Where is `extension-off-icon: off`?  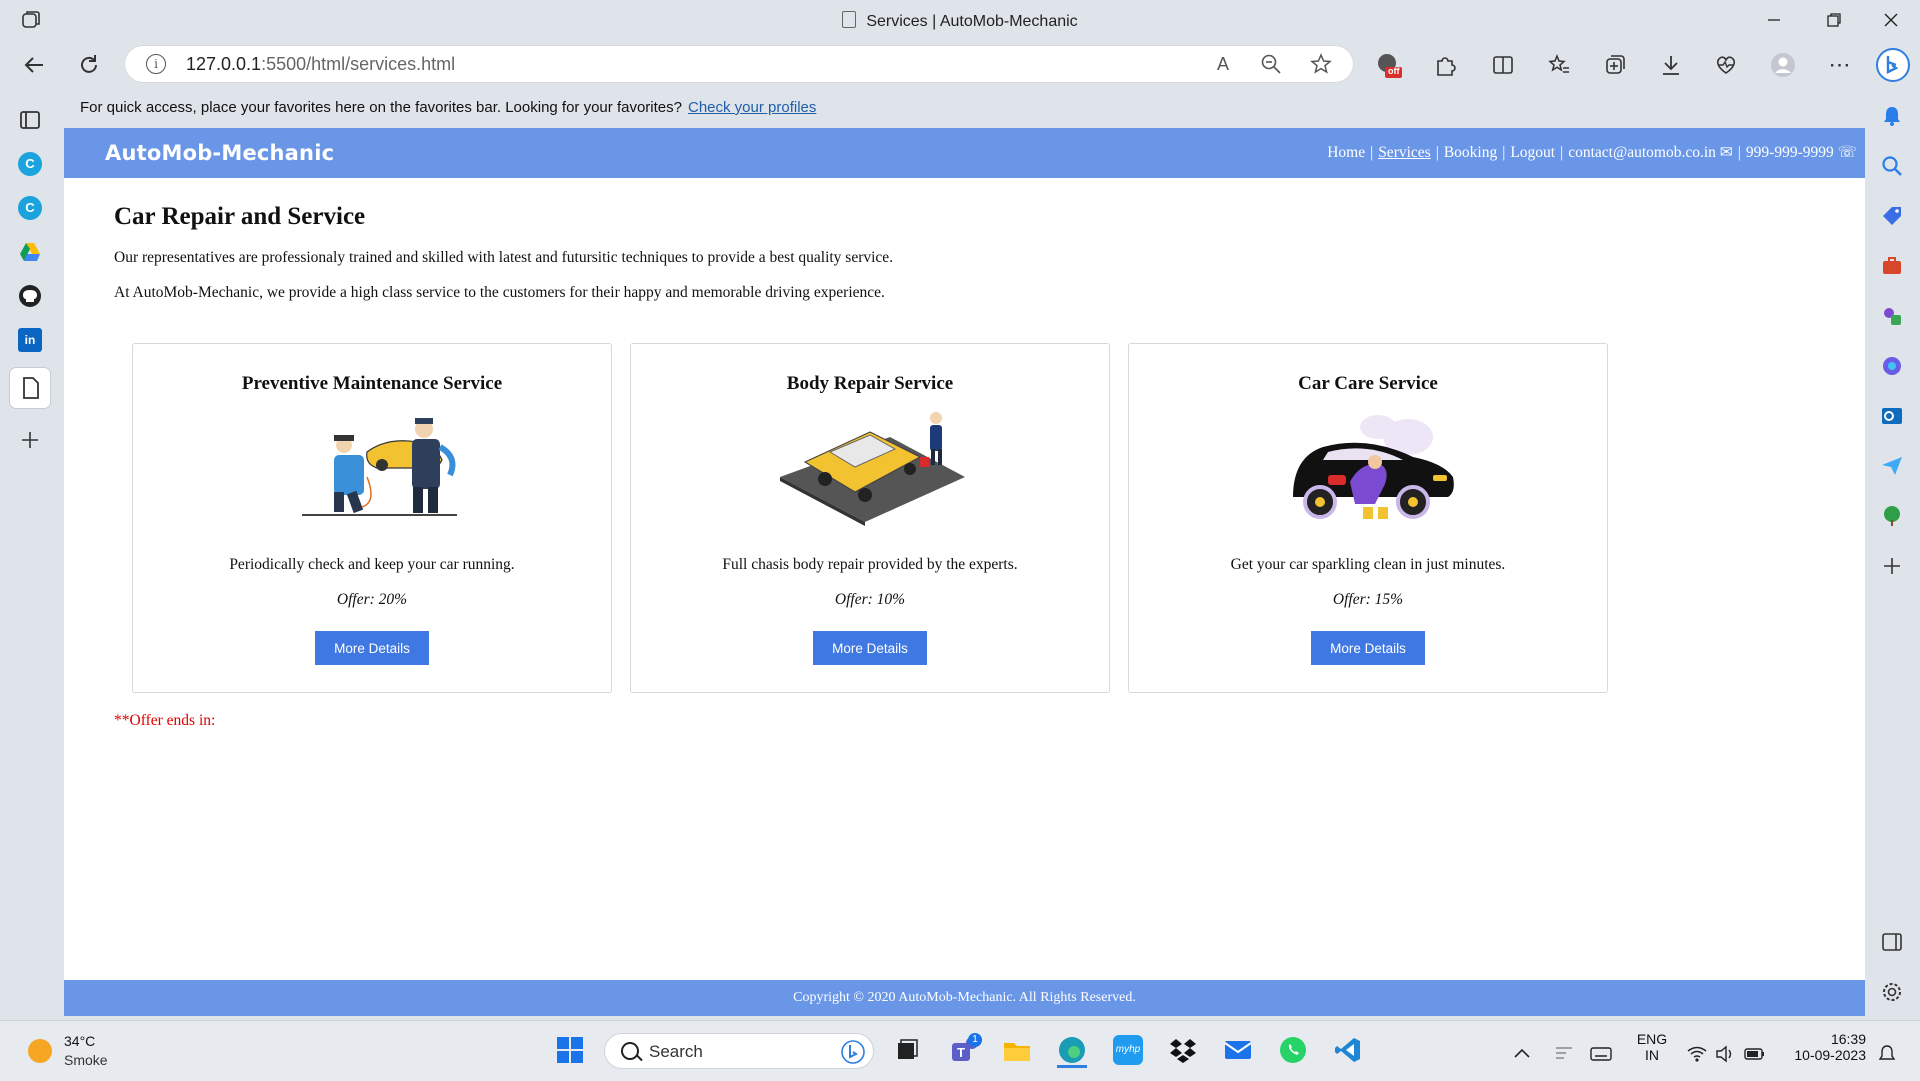 extension-off-icon: off is located at coordinates (1389, 65).